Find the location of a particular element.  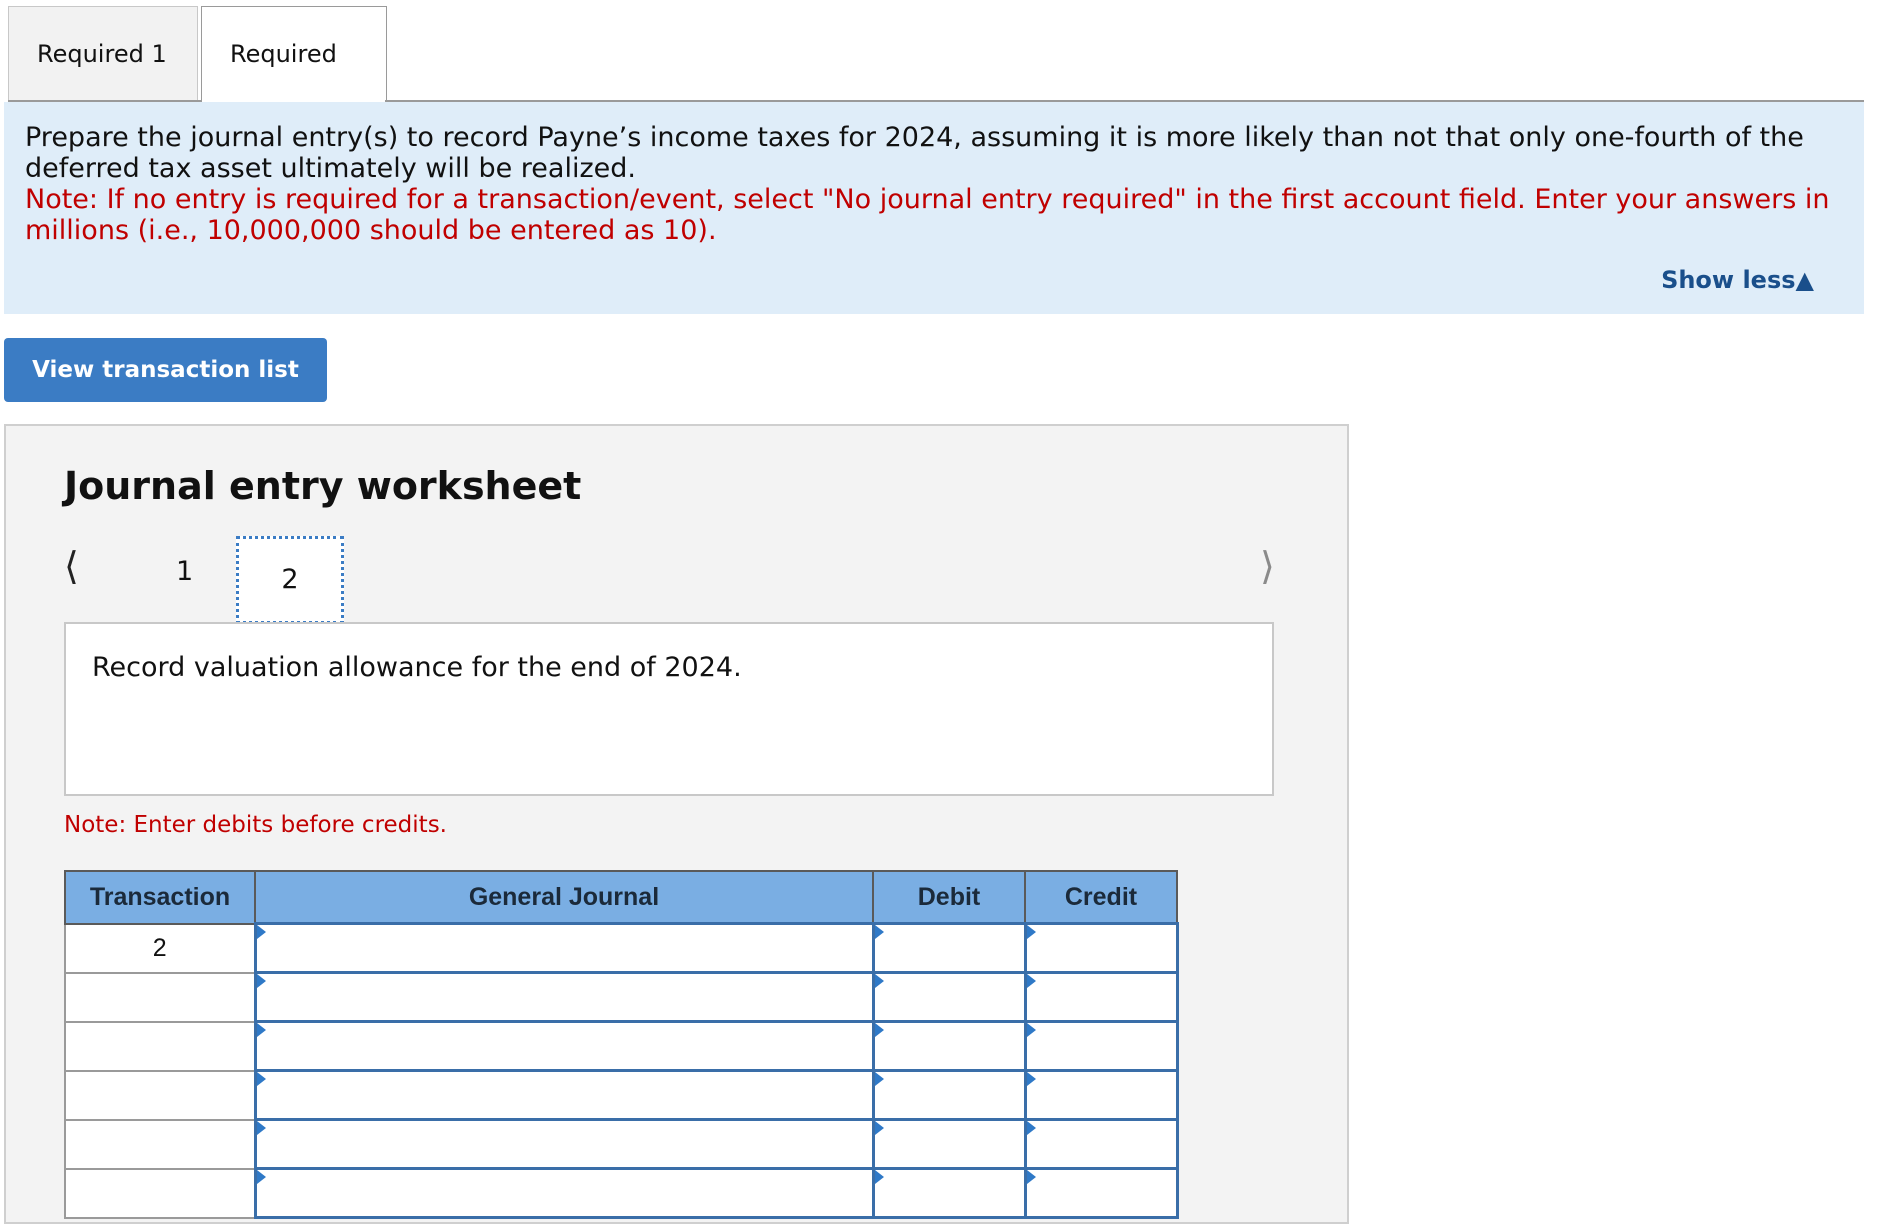

worksheet-title: Journal entry worksheet is located at coordinates (323, 486).